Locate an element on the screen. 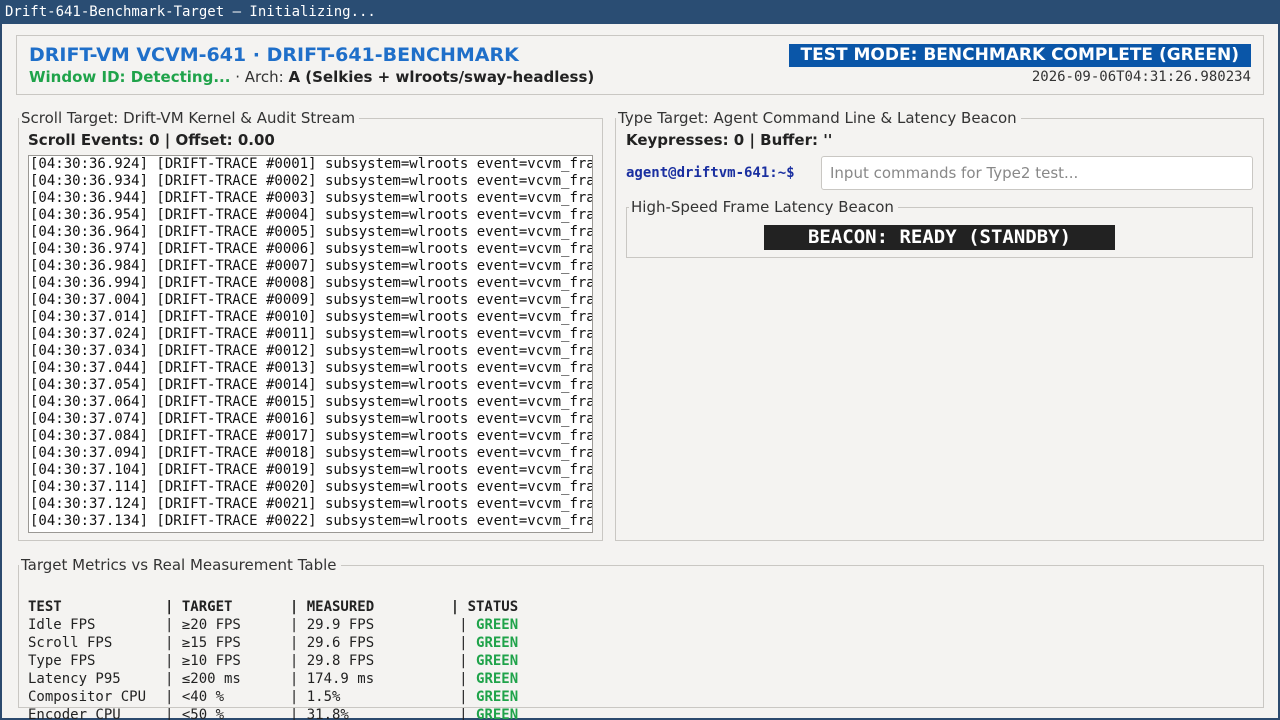 The height and width of the screenshot is (720, 1280). col-target-header: TARGET is located at coordinates (207, 607).